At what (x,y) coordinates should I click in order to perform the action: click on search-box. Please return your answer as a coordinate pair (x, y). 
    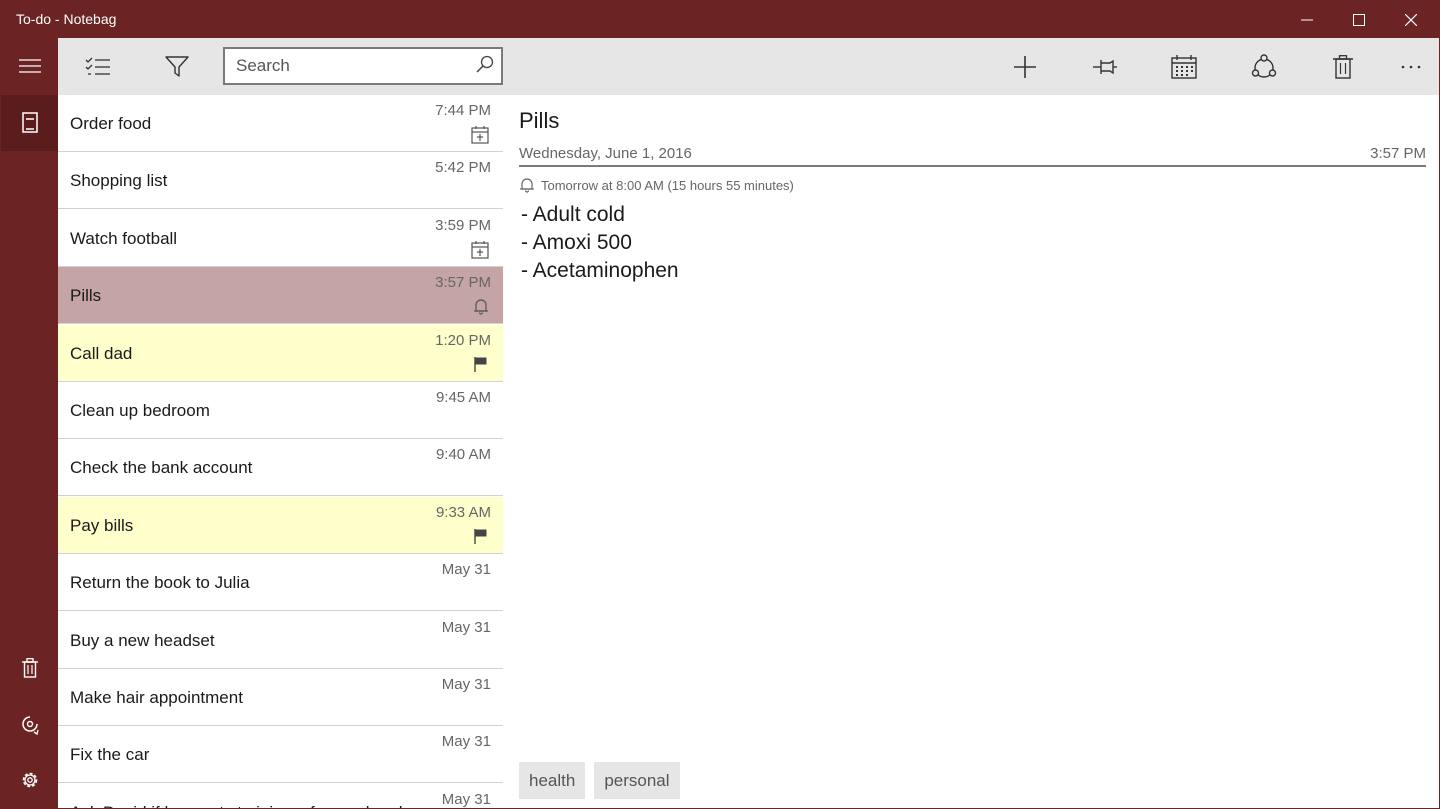
    Looking at the image, I should click on (363, 66).